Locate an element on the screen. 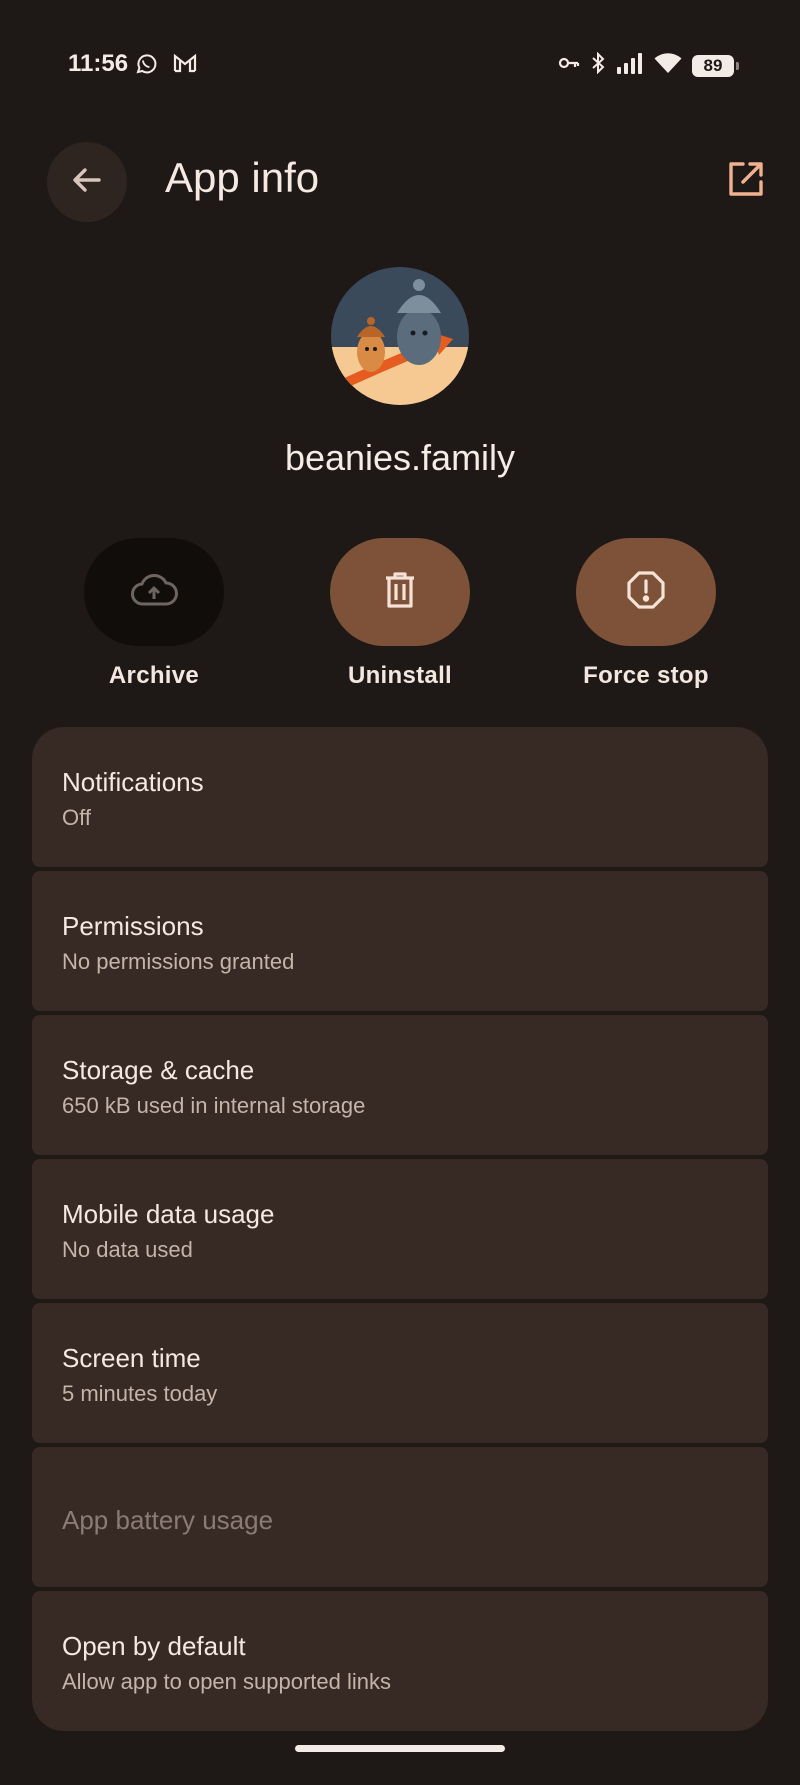 This screenshot has width=800, height=1785. app-battery-usage-item: App battery usage is located at coordinates (400, 1517).